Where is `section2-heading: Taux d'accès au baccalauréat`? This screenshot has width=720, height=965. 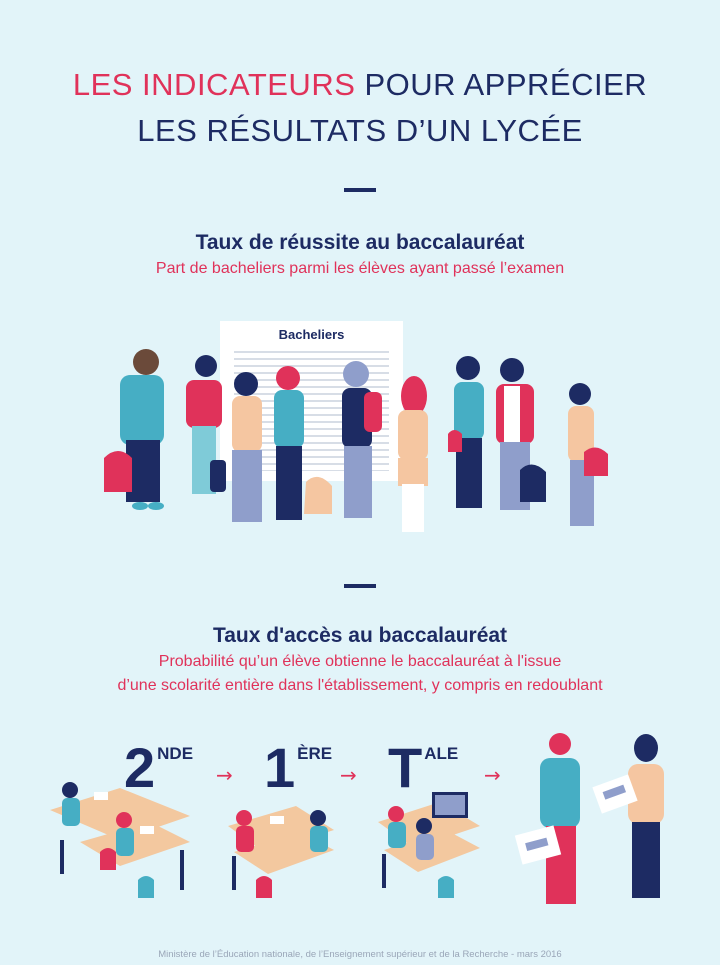
section2-heading: Taux d'accès au baccalauréat is located at coordinates (360, 635).